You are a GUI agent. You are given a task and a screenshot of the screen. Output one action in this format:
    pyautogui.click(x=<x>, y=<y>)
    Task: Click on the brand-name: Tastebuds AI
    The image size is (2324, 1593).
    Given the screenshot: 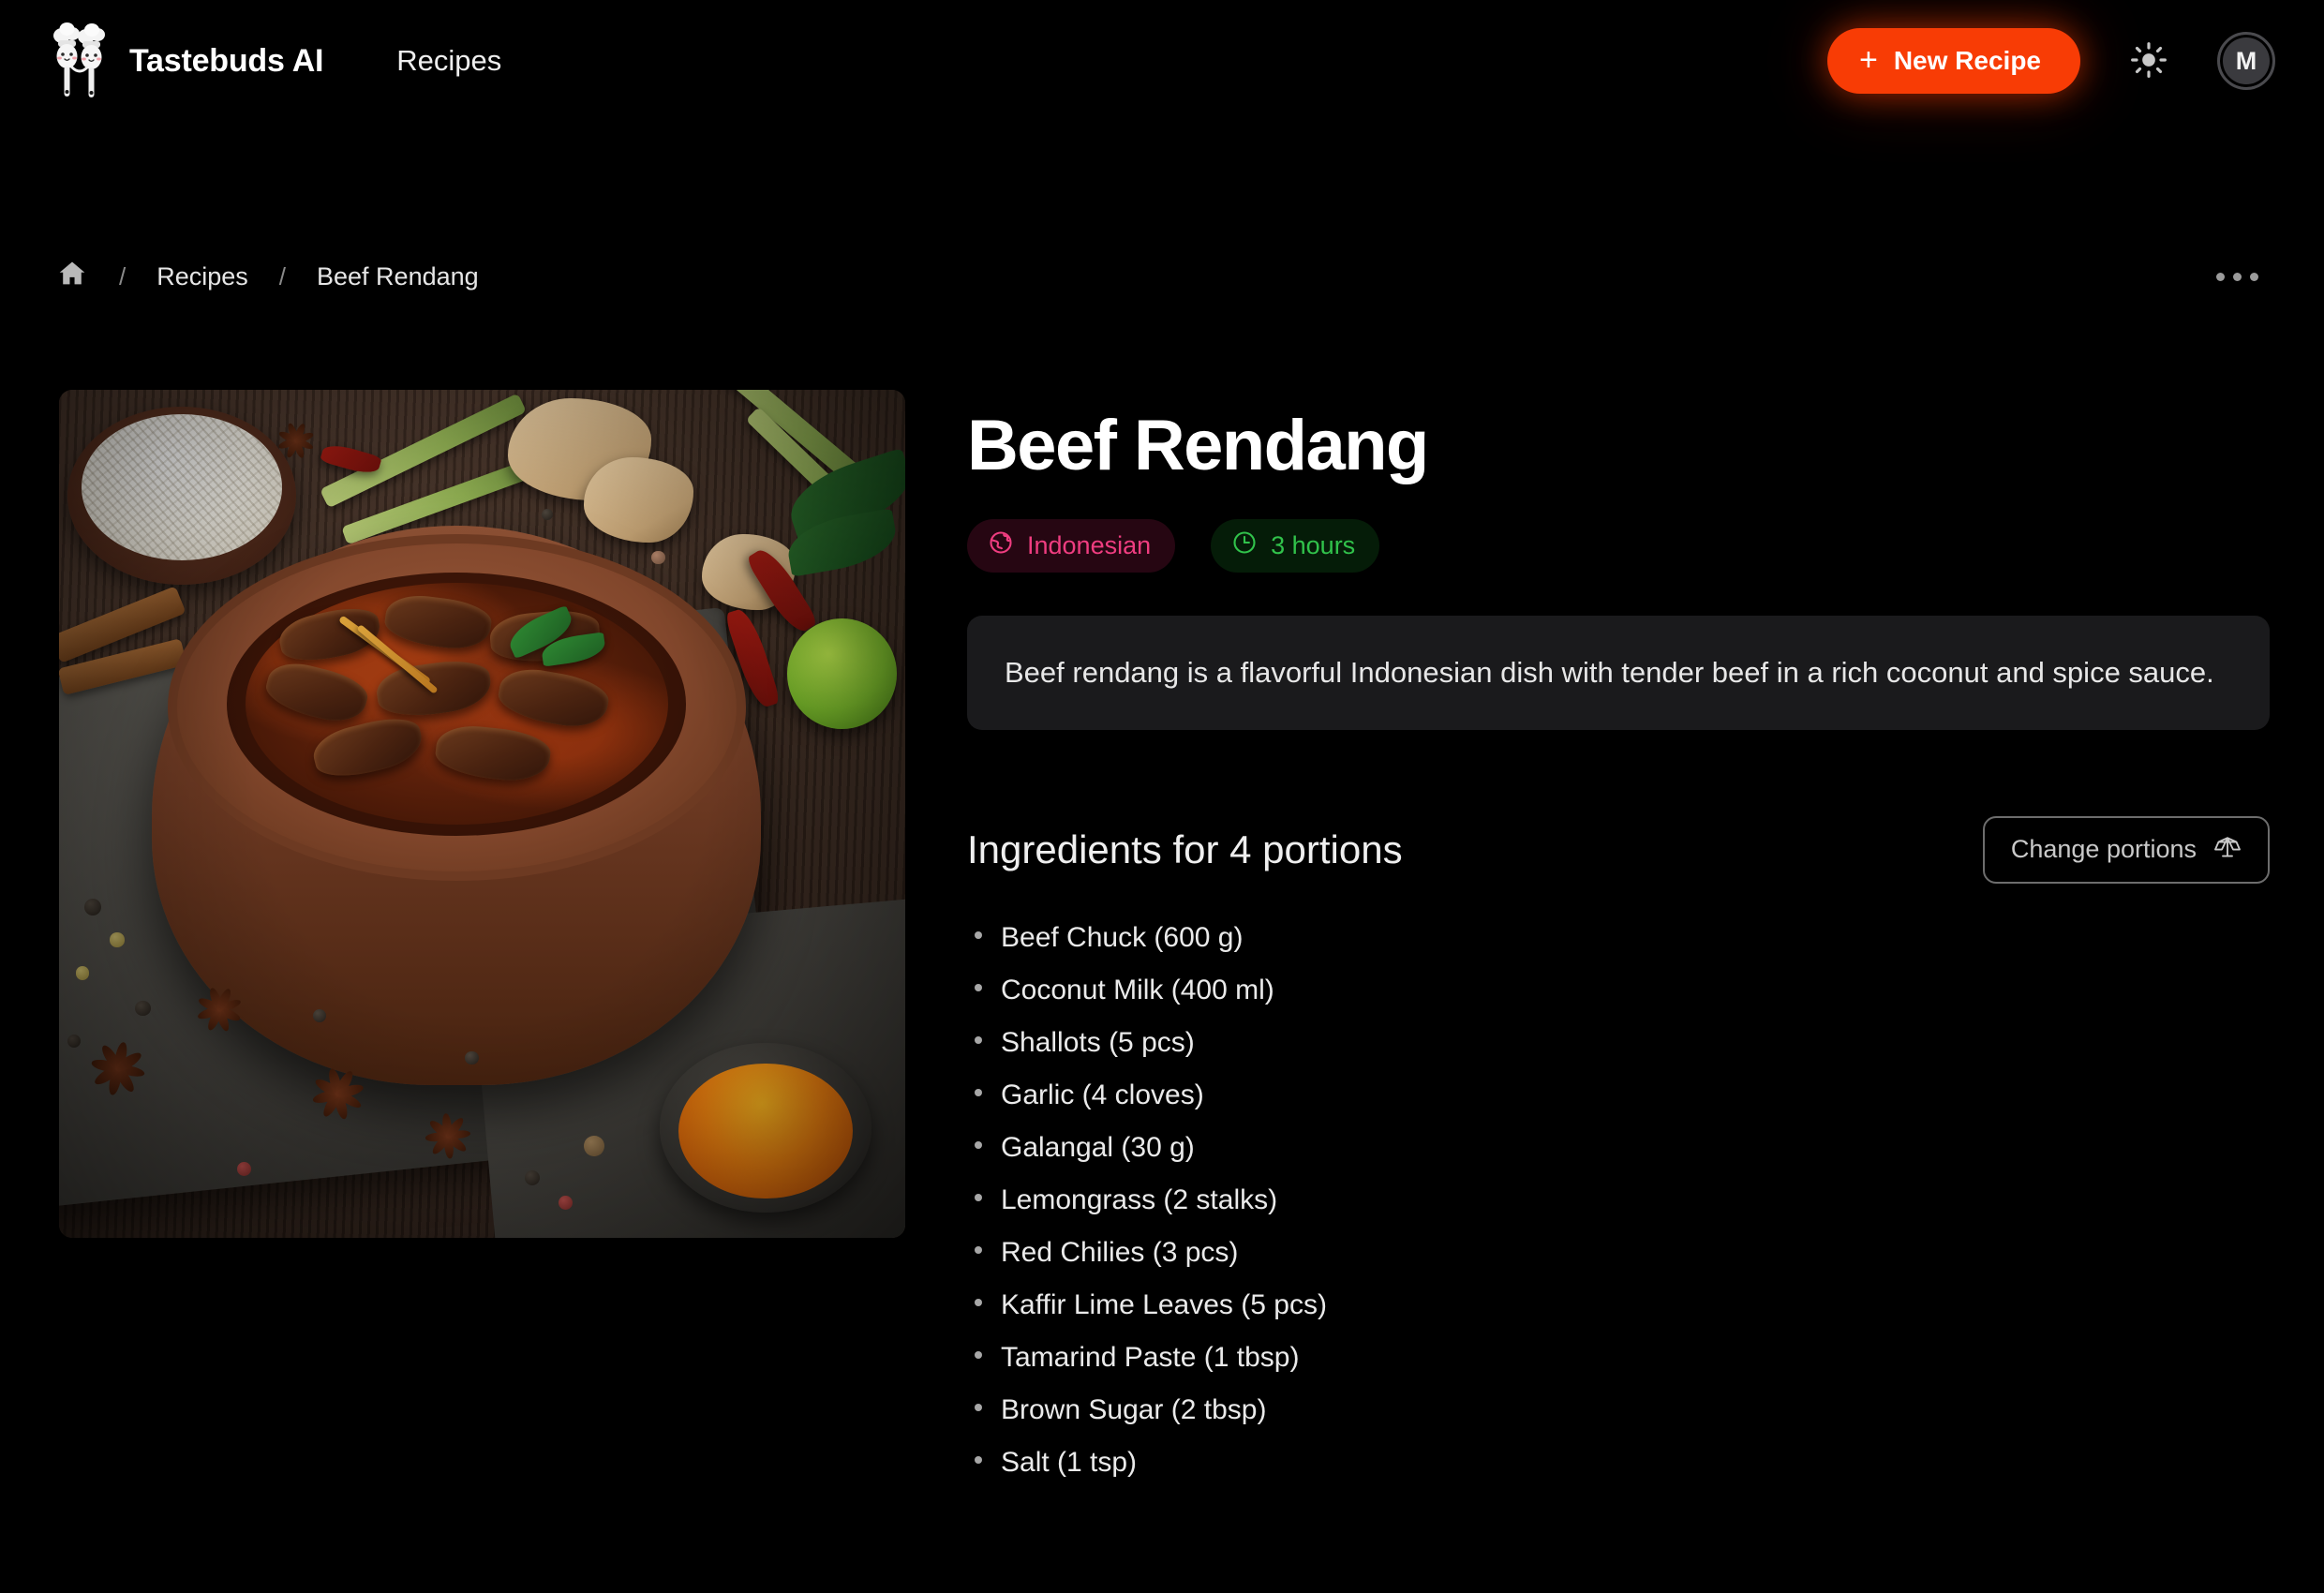 What is the action you would take?
    pyautogui.click(x=226, y=60)
    